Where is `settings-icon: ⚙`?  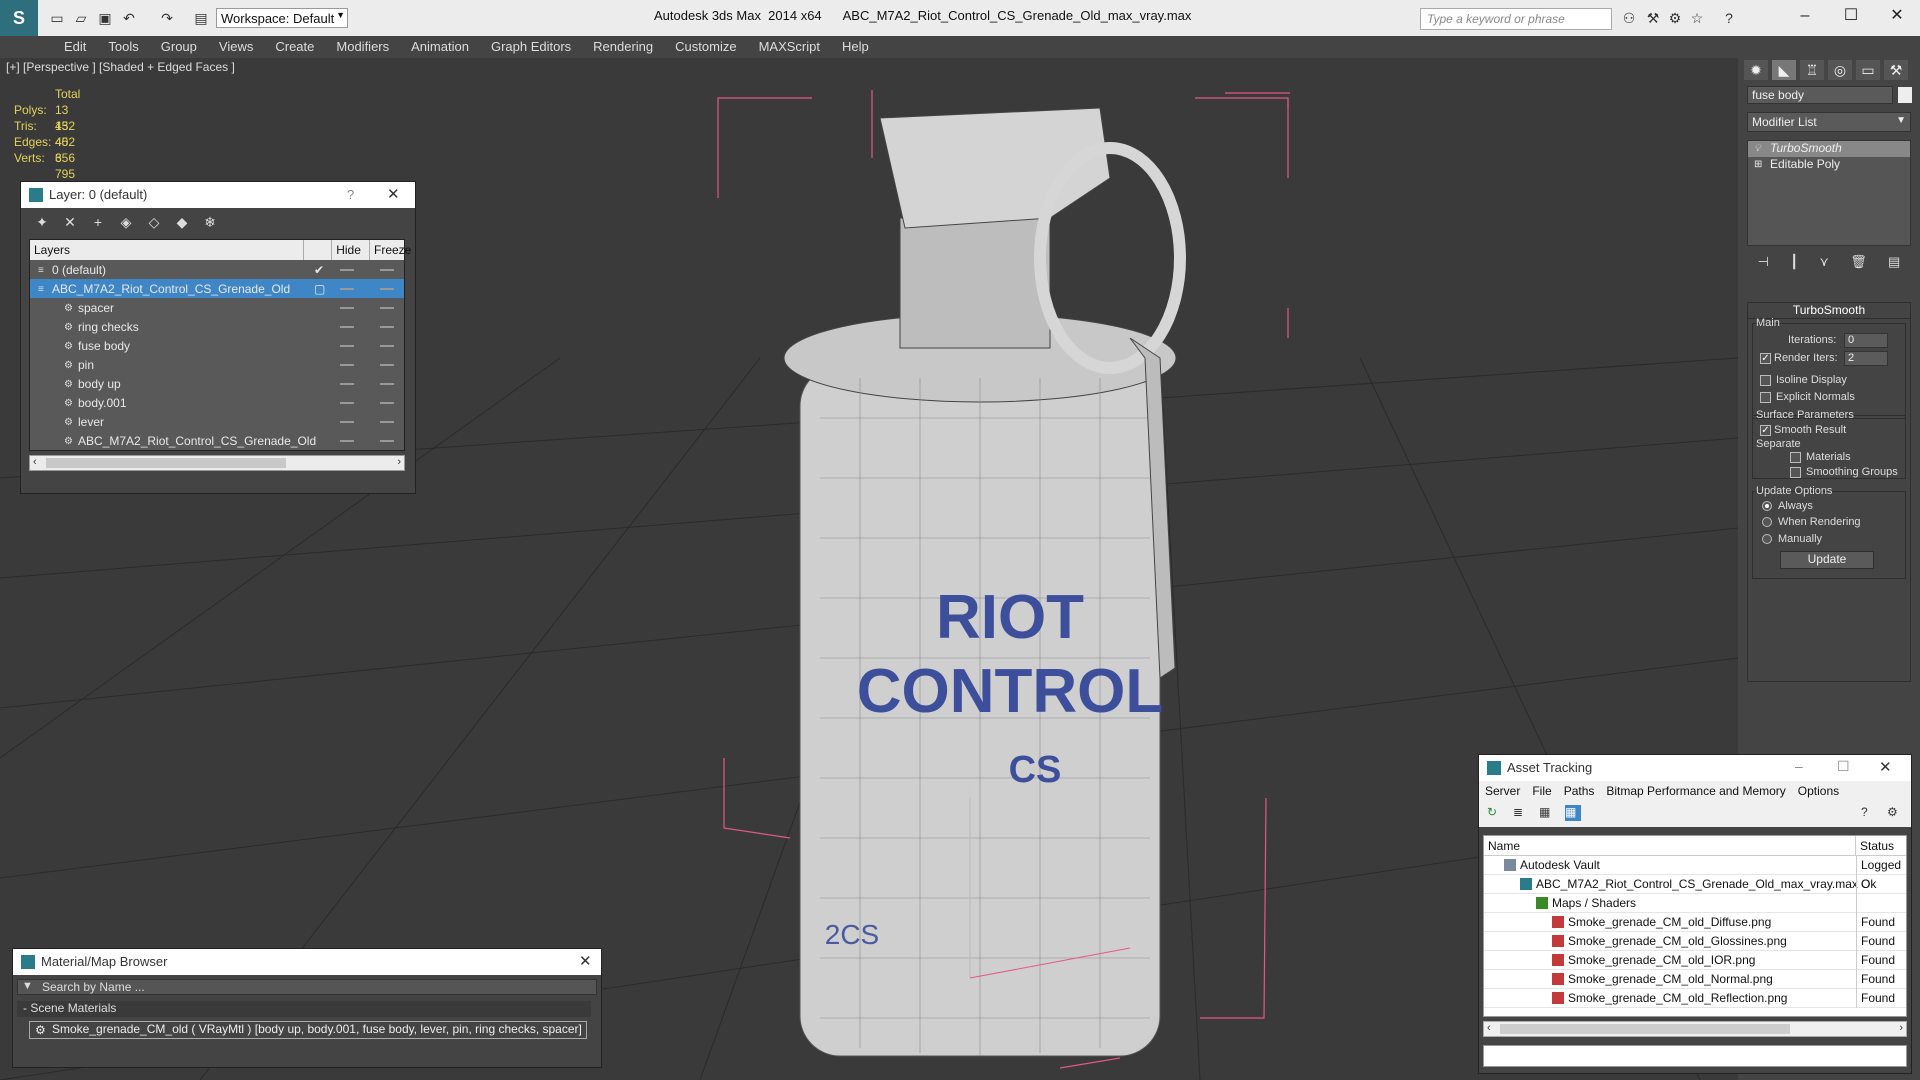
settings-icon: ⚙ is located at coordinates (1895, 813).